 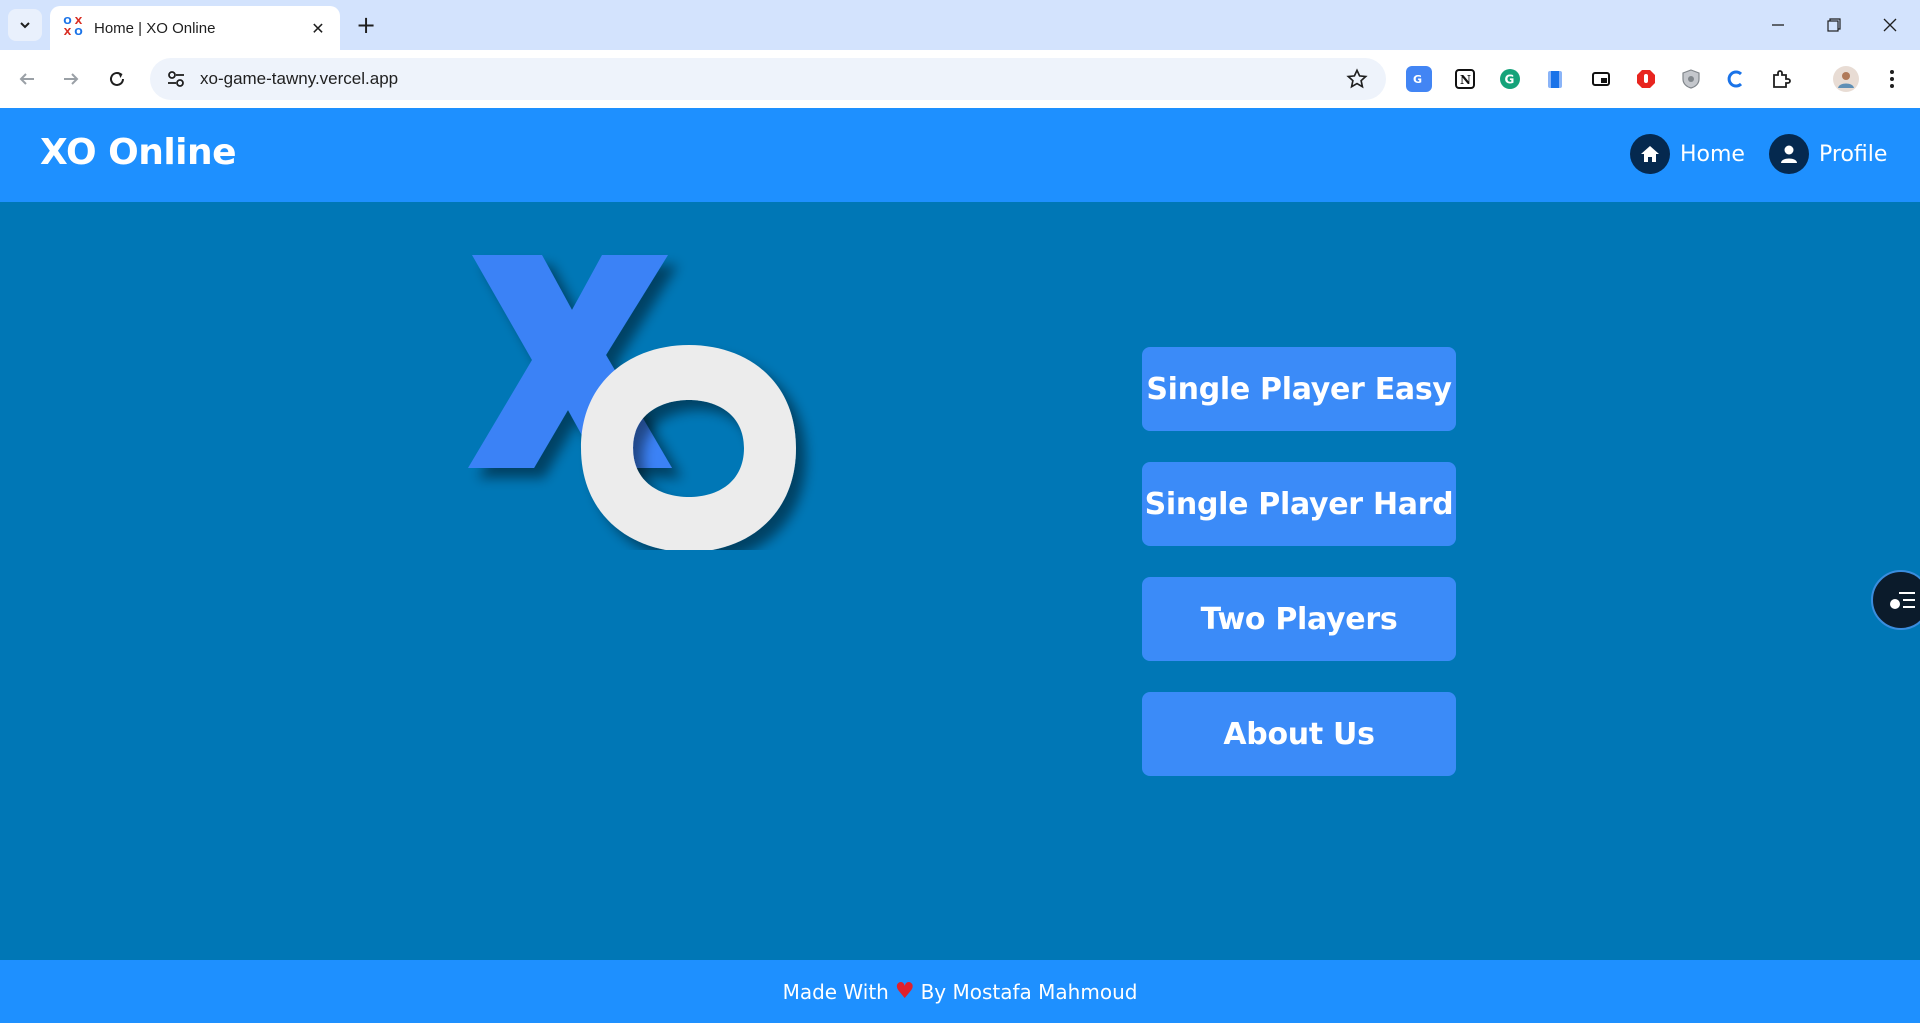 I want to click on site-footer: Made With ♥ By Mostafa Mahmoud, so click(x=960, y=991).